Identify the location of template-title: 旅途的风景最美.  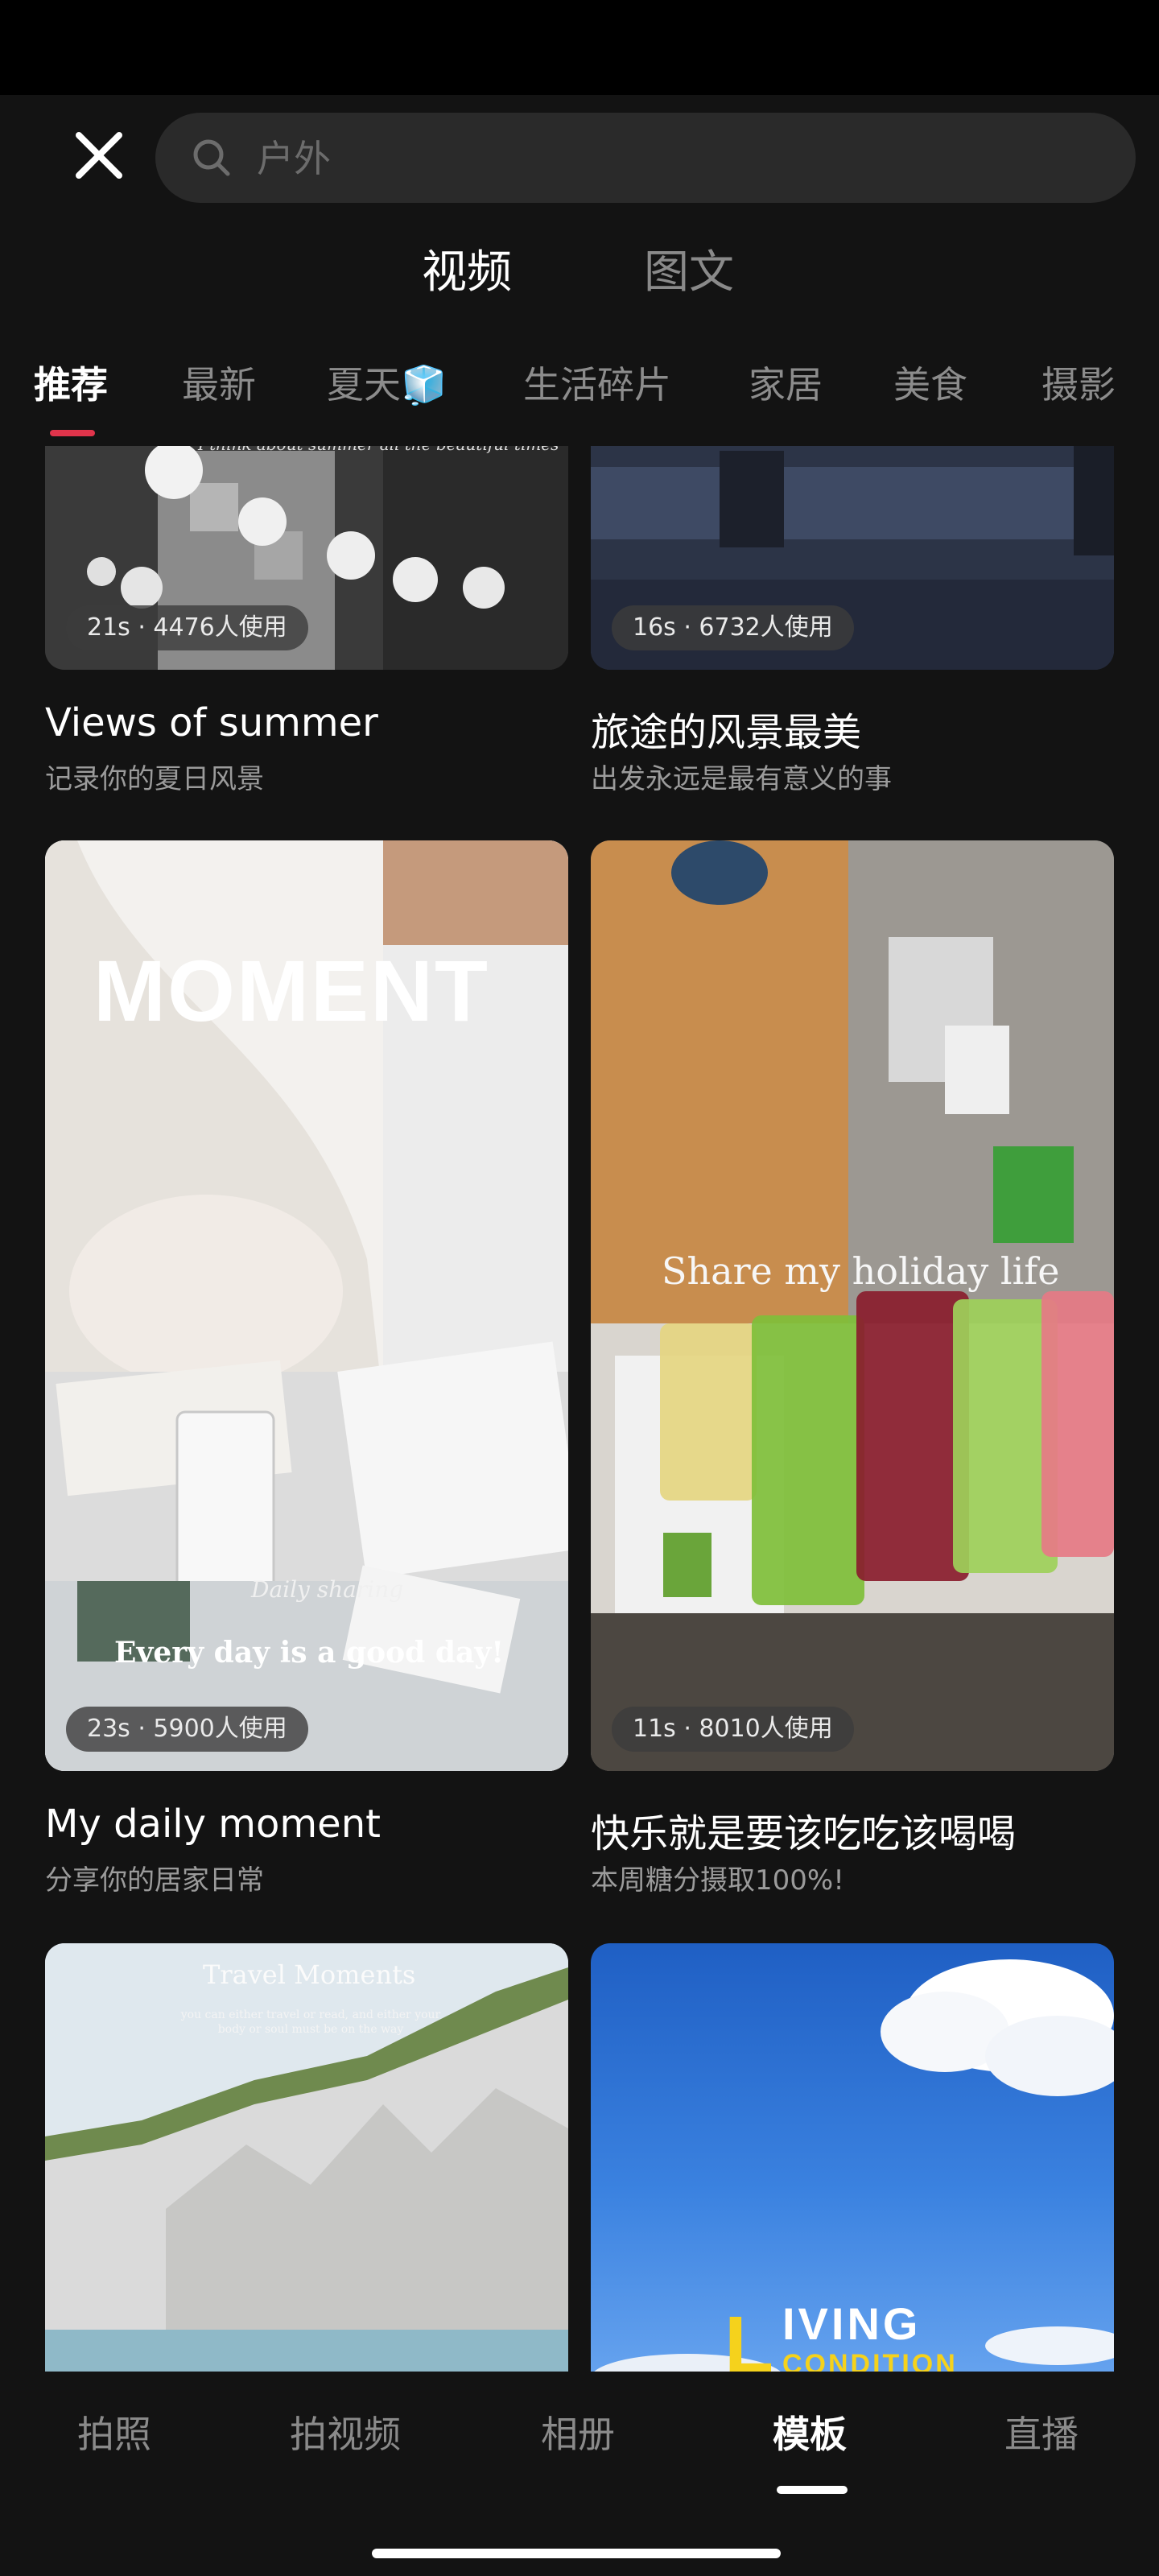
(726, 732).